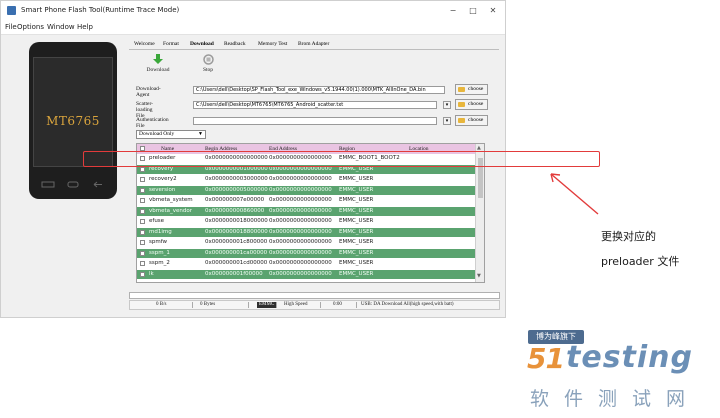 Image resolution: width=720 pixels, height=418 pixels. What do you see at coordinates (447, 105) in the screenshot?
I see `scatter-dropdown-arrow: ▾` at bounding box center [447, 105].